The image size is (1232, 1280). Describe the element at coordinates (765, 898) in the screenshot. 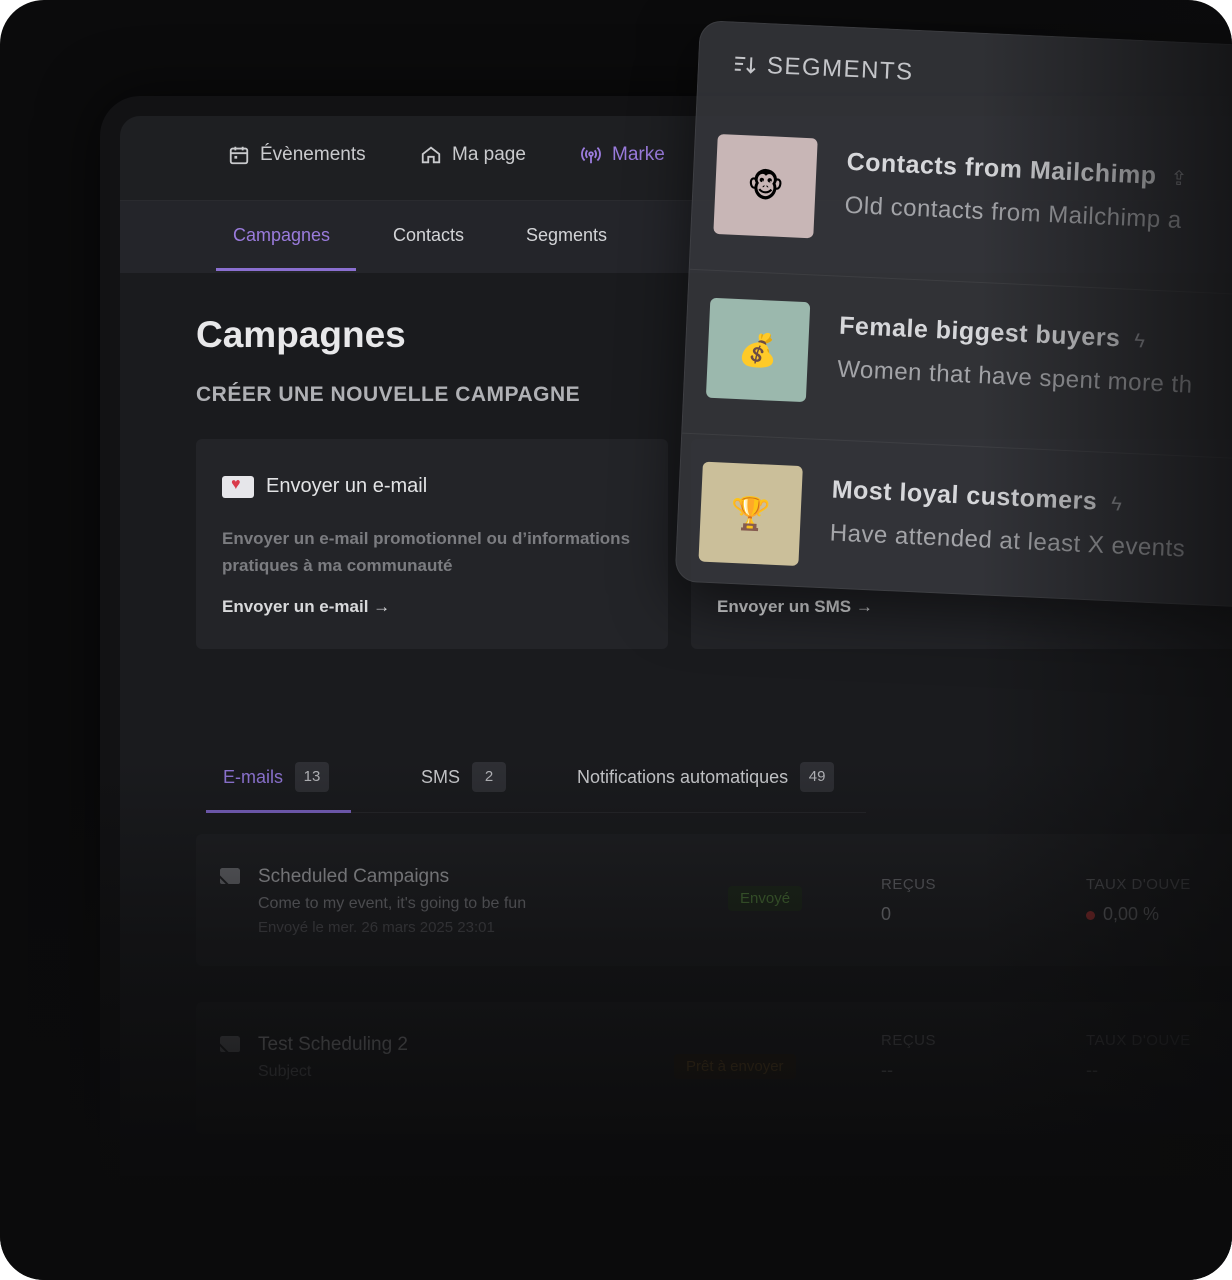

I see `status-badge: Envoyé` at that location.